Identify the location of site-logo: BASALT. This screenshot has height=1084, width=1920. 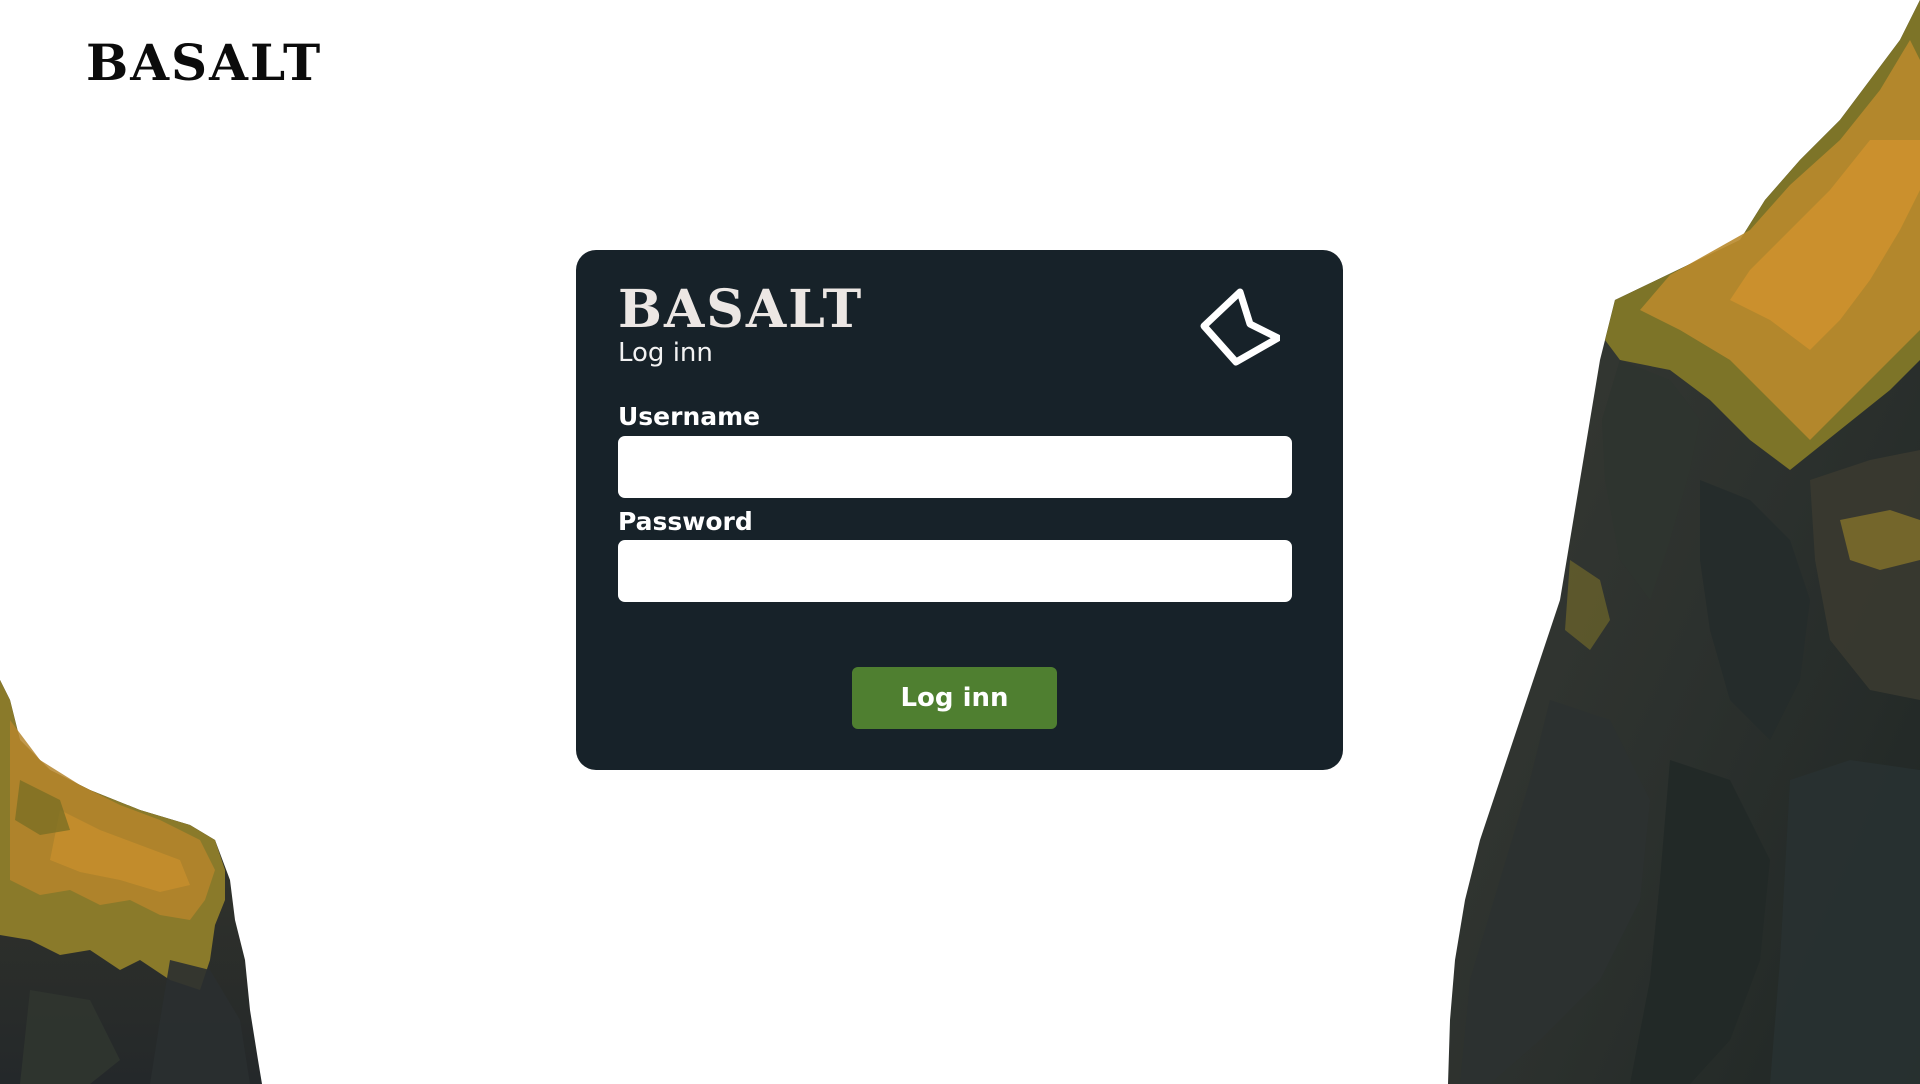
(204, 62).